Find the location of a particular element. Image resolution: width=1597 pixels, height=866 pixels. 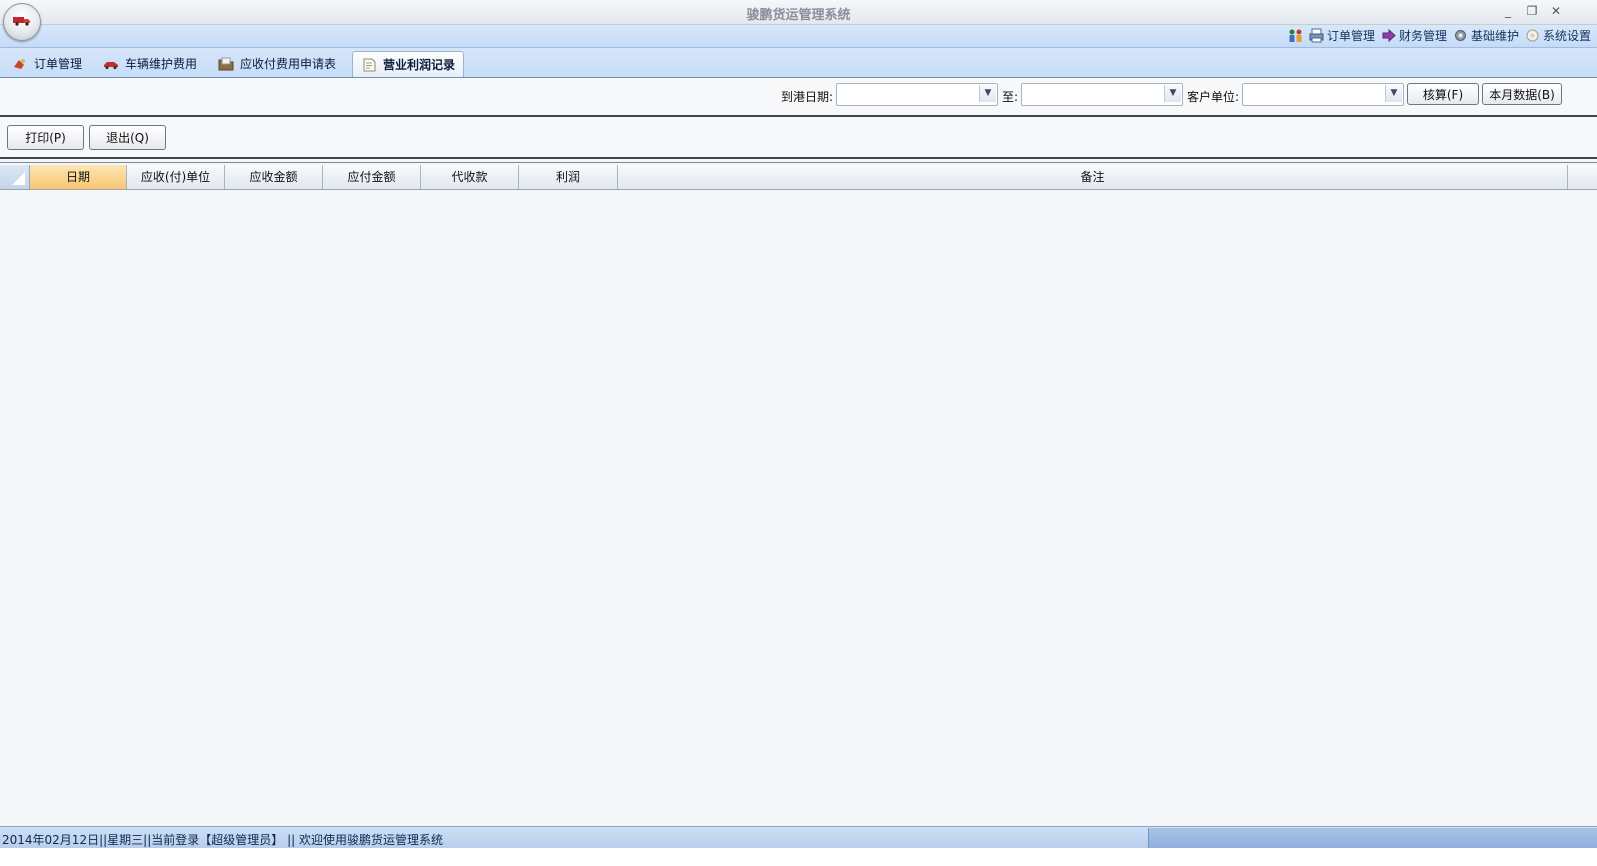

minimize-button: _ is located at coordinates (1508, 11).